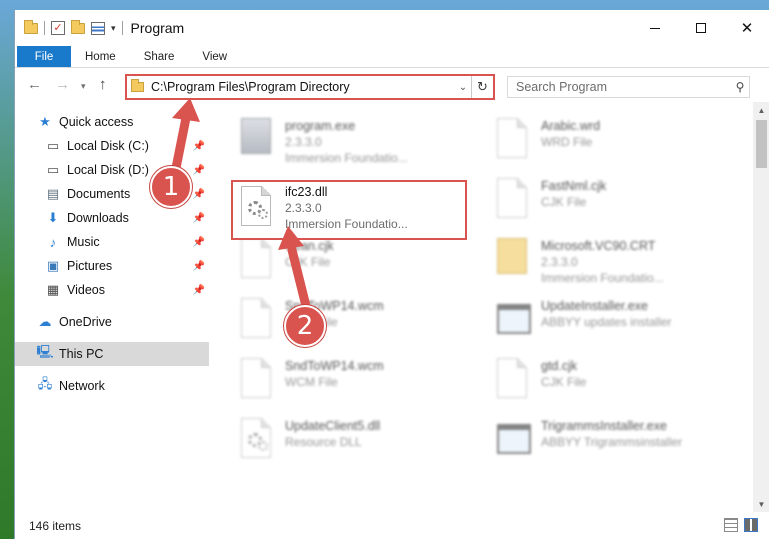  What do you see at coordinates (305, 326) in the screenshot?
I see `annotation-badge-2: 2` at bounding box center [305, 326].